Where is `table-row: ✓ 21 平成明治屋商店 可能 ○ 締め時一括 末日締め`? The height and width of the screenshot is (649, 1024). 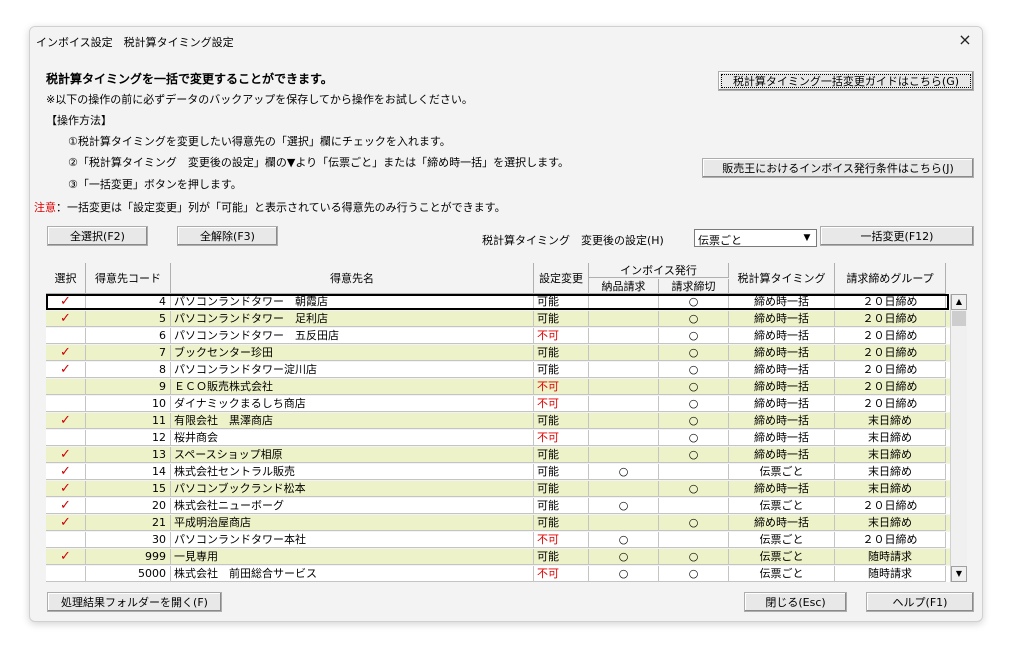 table-row: ✓ 21 平成明治屋商店 可能 ○ 締め時一括 末日締め is located at coordinates (506, 523).